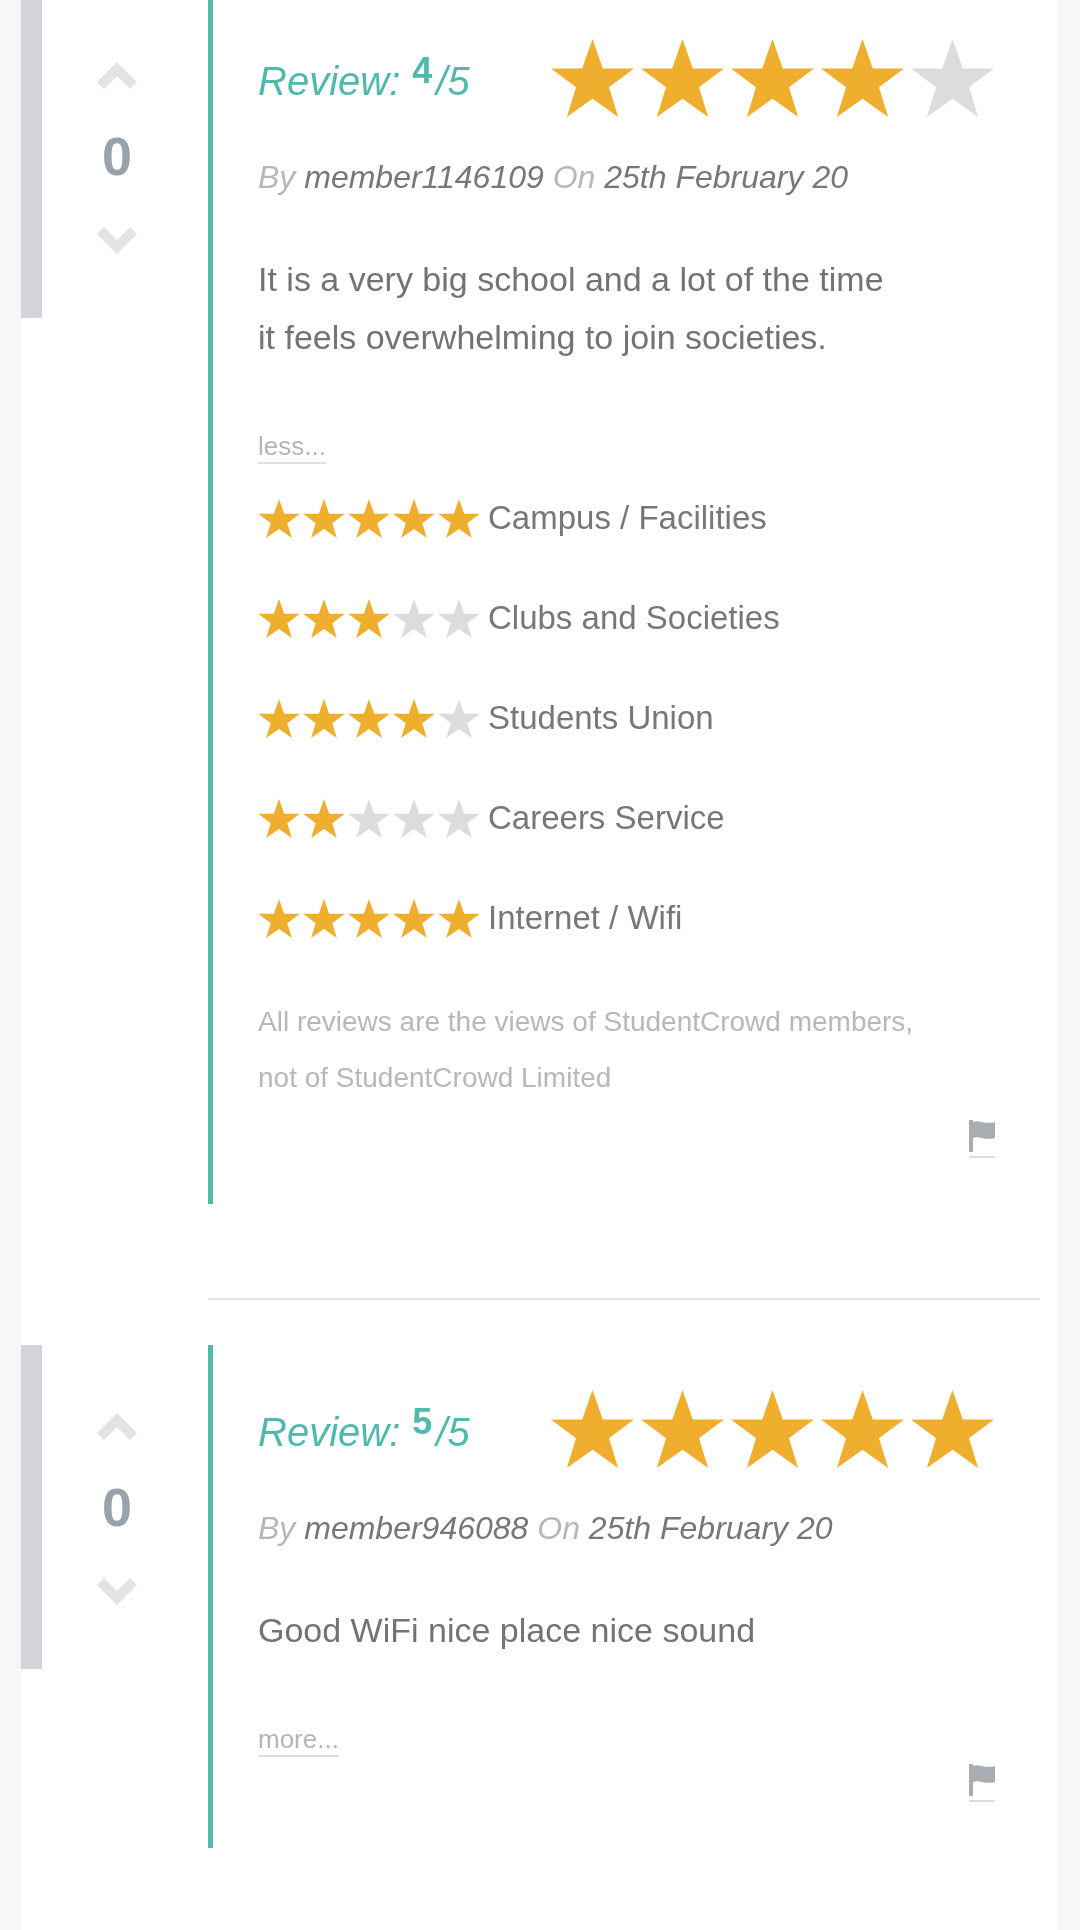  What do you see at coordinates (606, 818) in the screenshot?
I see `category-label: Careers Service` at bounding box center [606, 818].